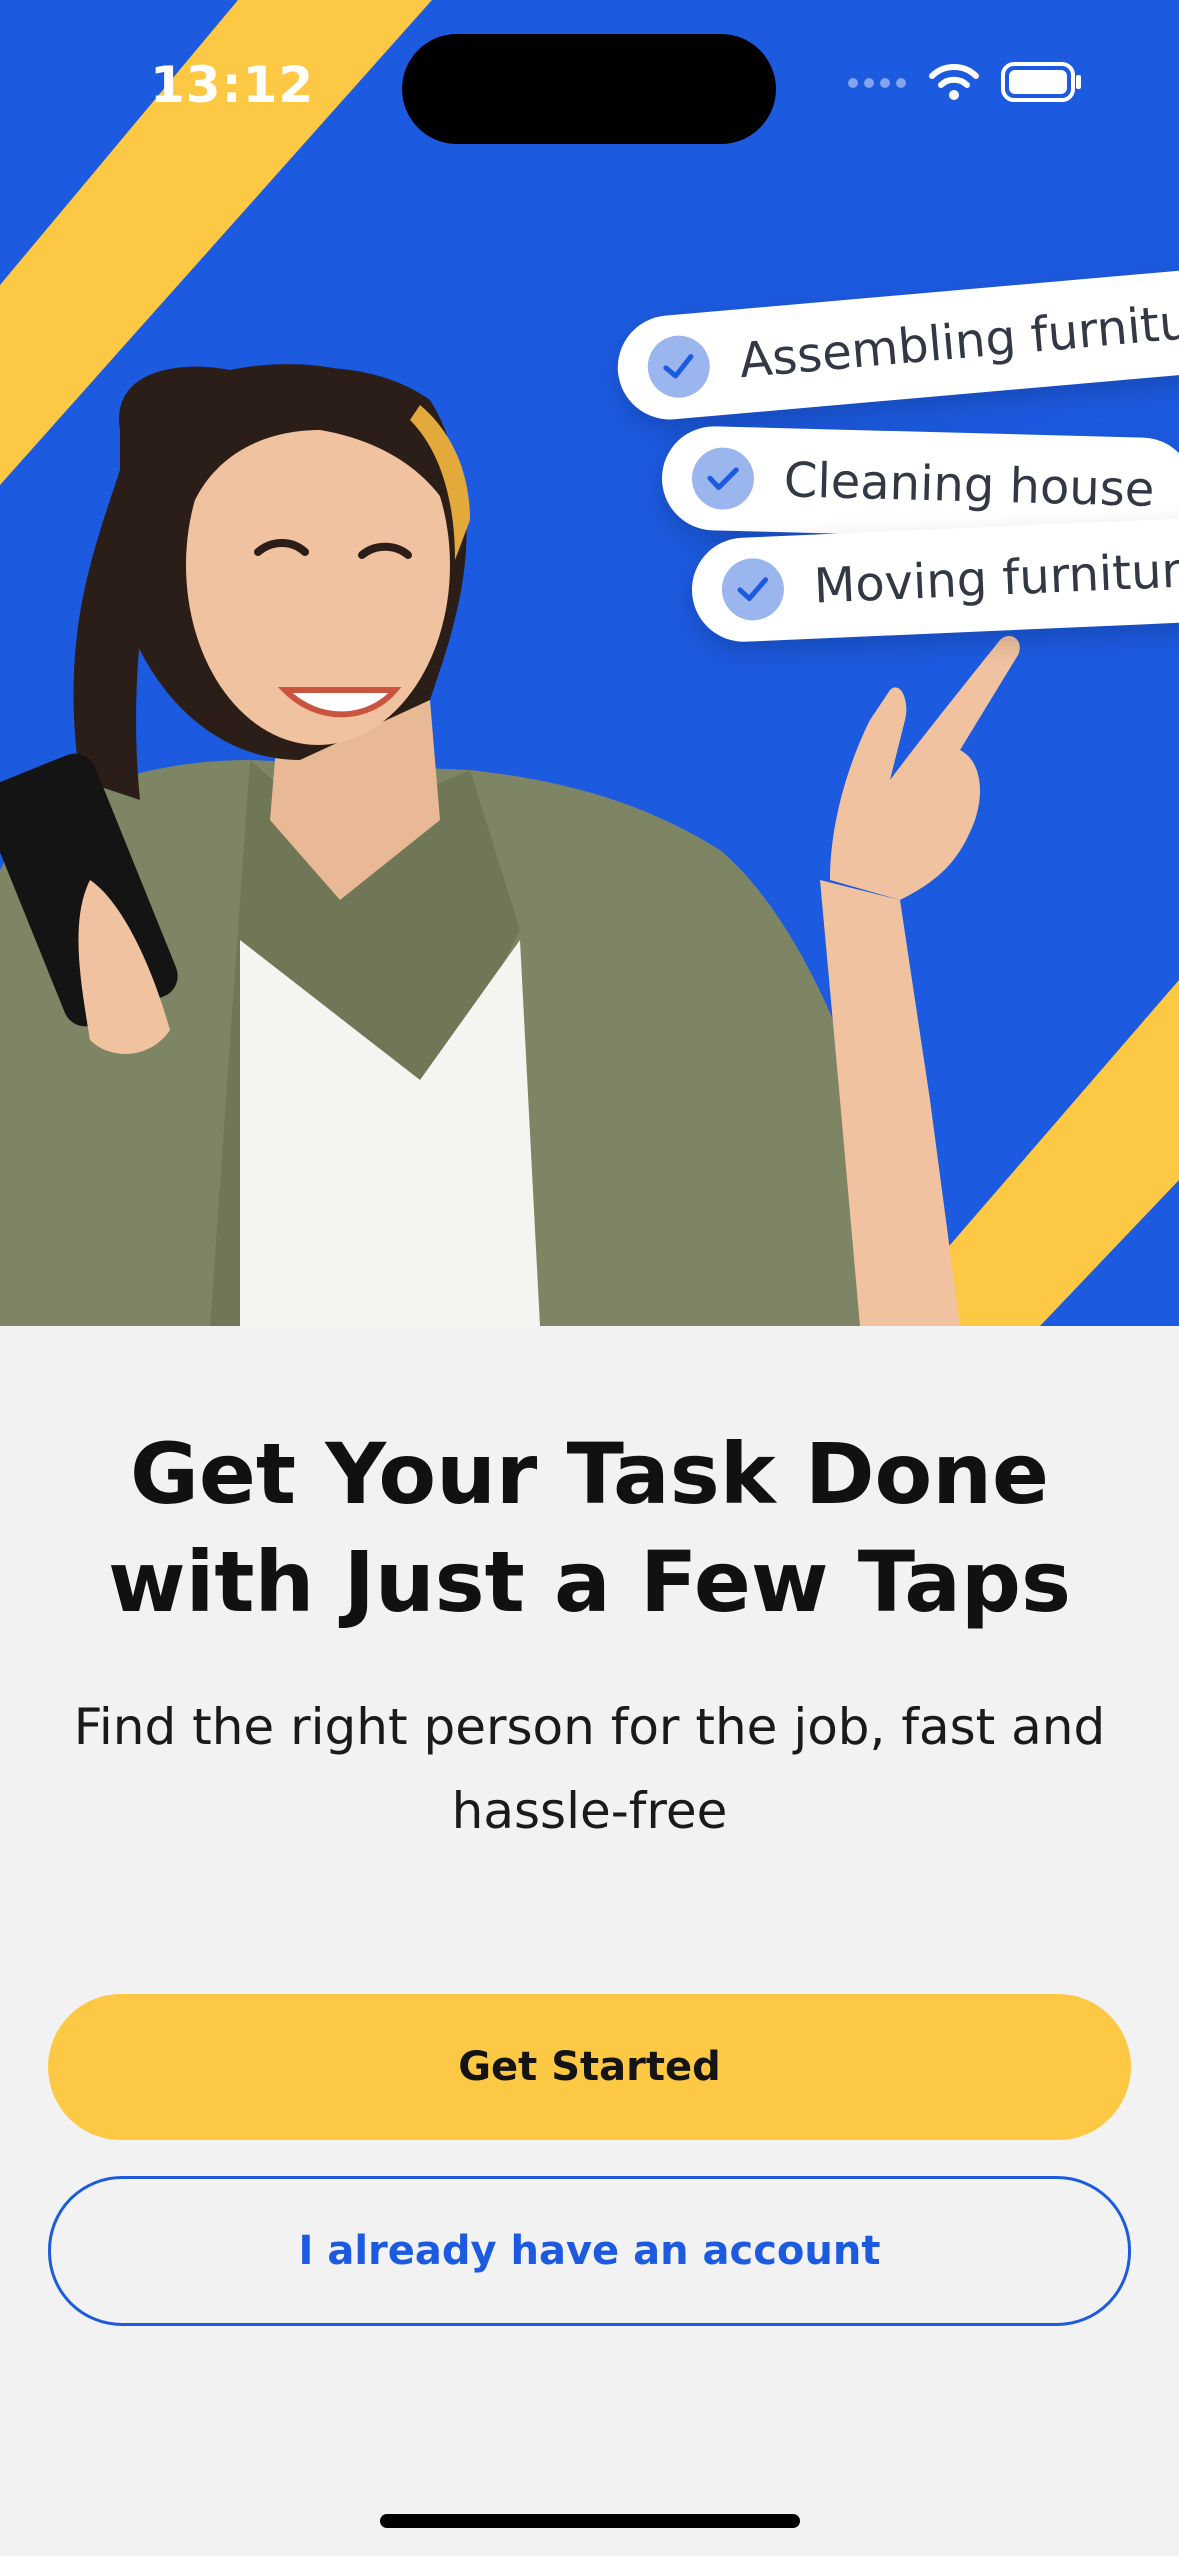 The height and width of the screenshot is (2556, 1179). Describe the element at coordinates (590, 2521) in the screenshot. I see `home-indicator` at that location.